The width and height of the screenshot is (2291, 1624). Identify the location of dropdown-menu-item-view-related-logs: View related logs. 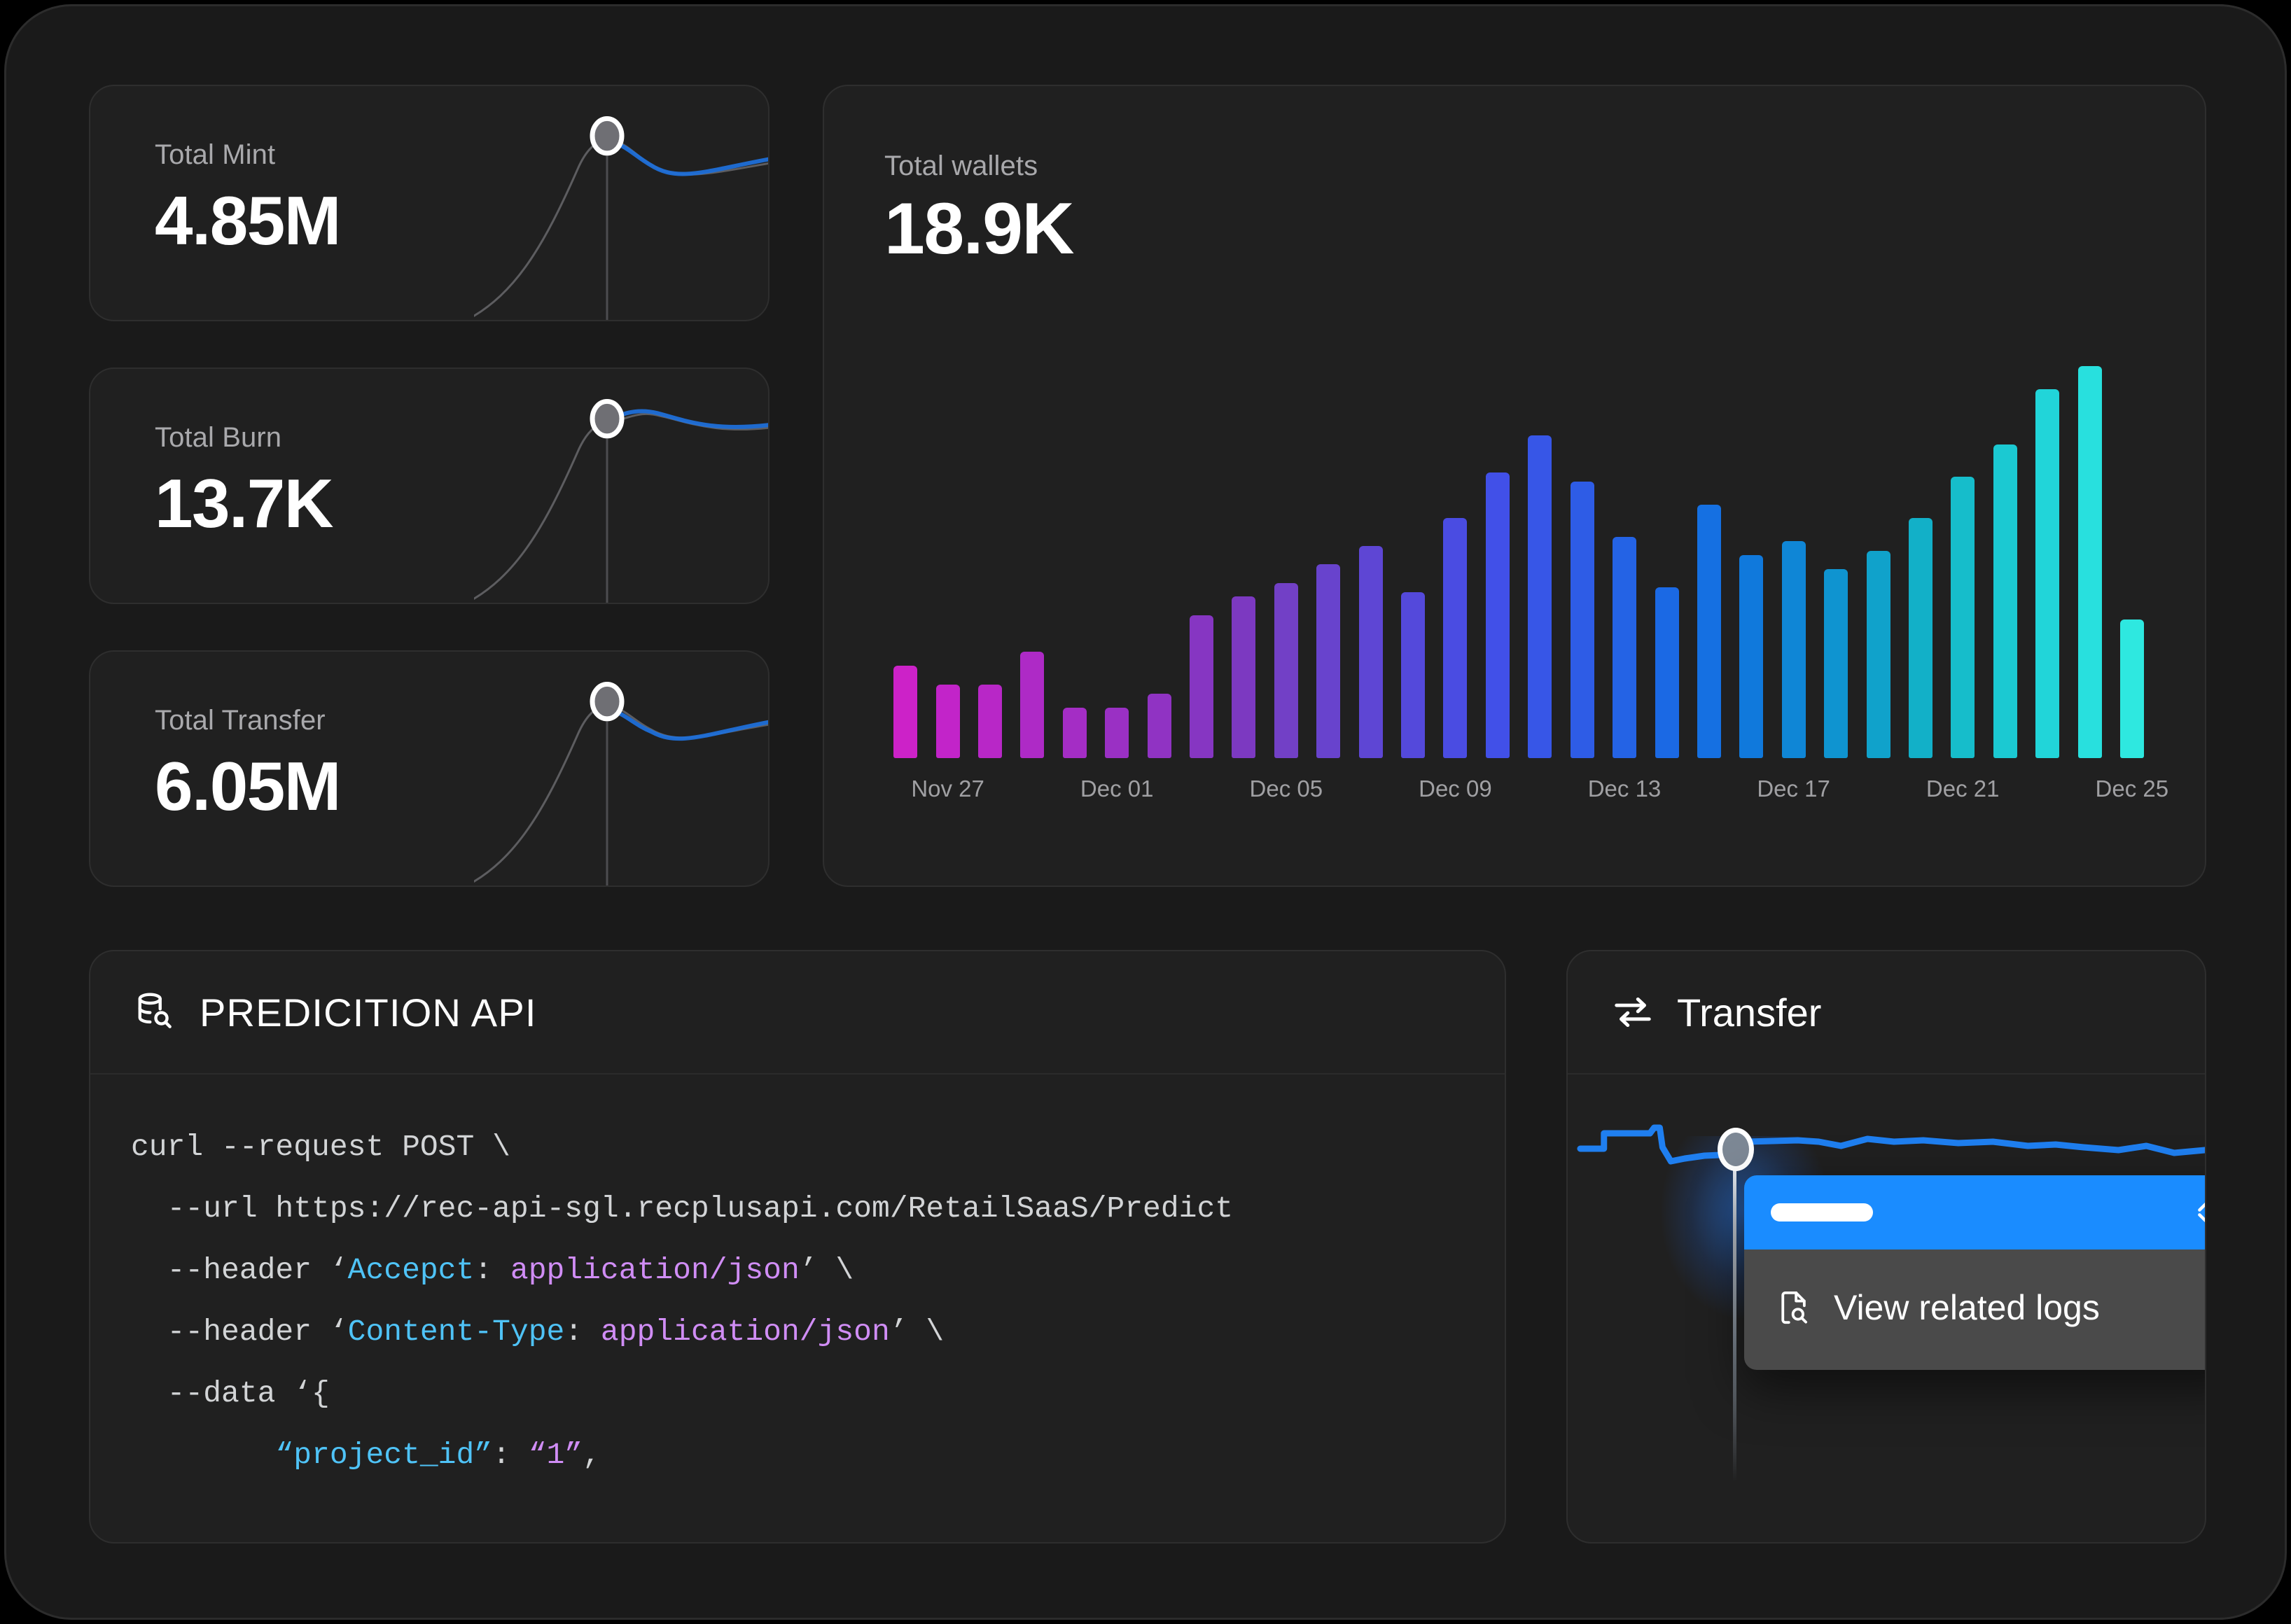
(1974, 1307).